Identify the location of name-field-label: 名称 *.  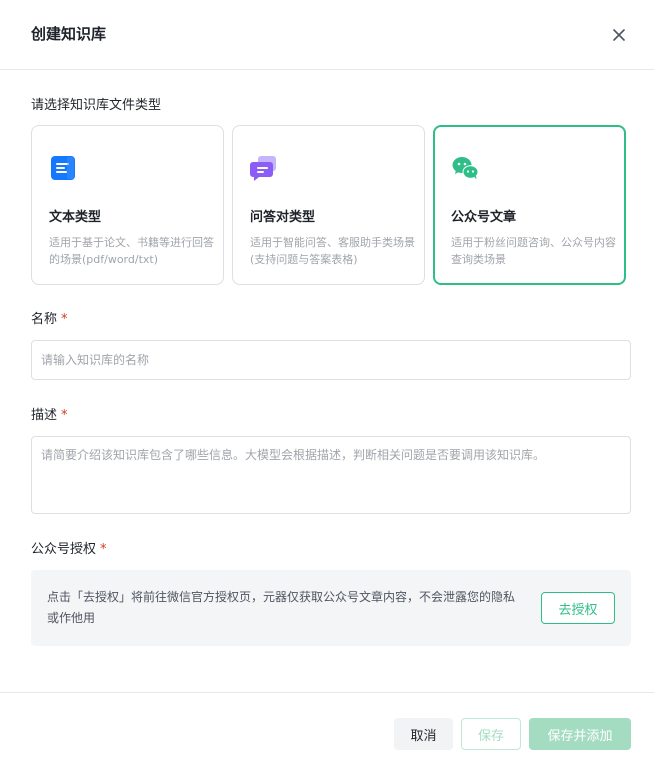
(49, 320).